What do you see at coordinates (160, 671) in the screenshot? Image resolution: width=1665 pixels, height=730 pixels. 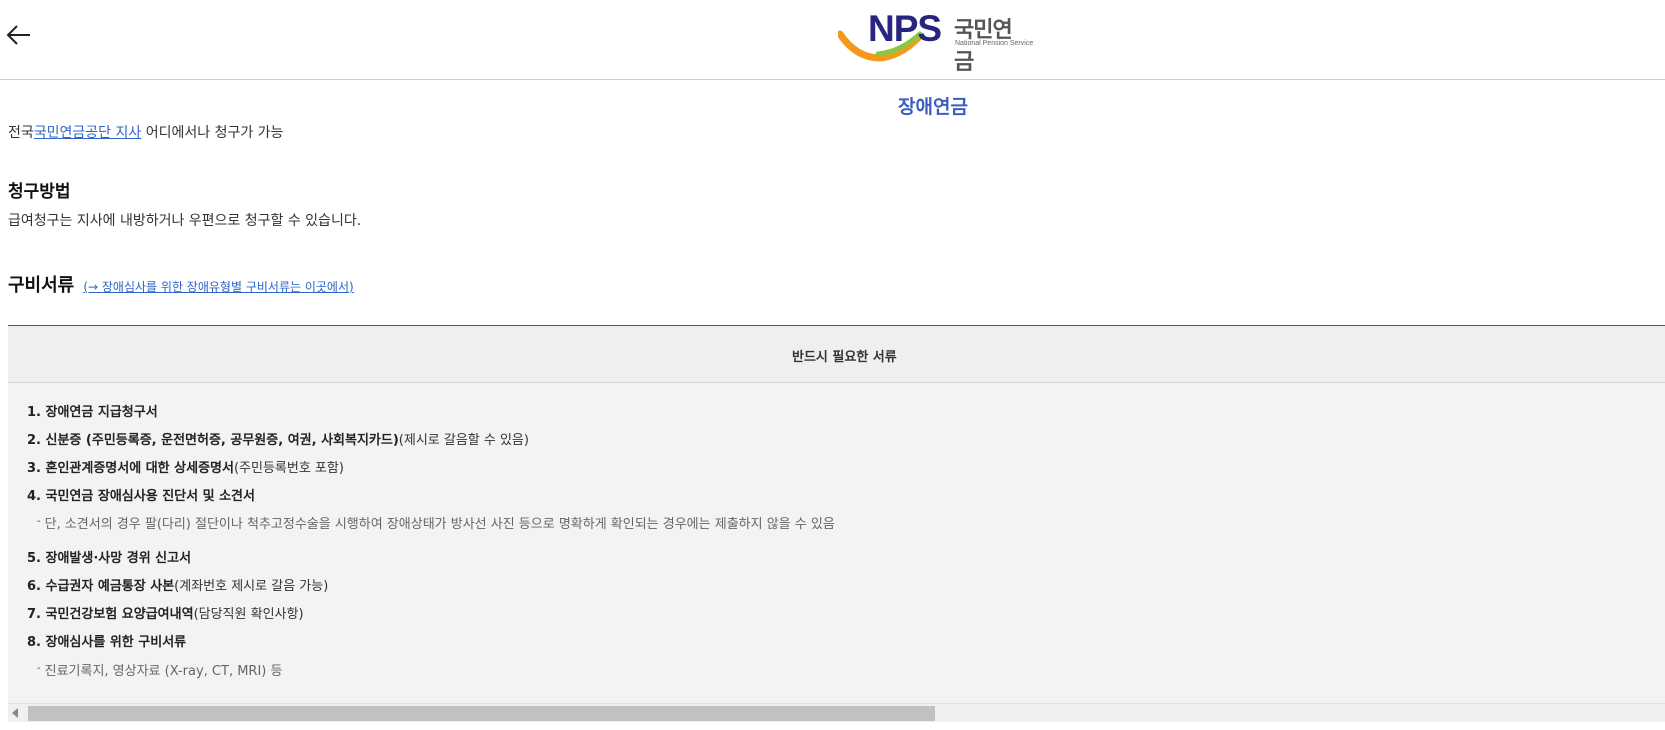 I see `list-item-note: - 진료기록지, 영상자료 (X-ray, CT, MRI) 등` at bounding box center [160, 671].